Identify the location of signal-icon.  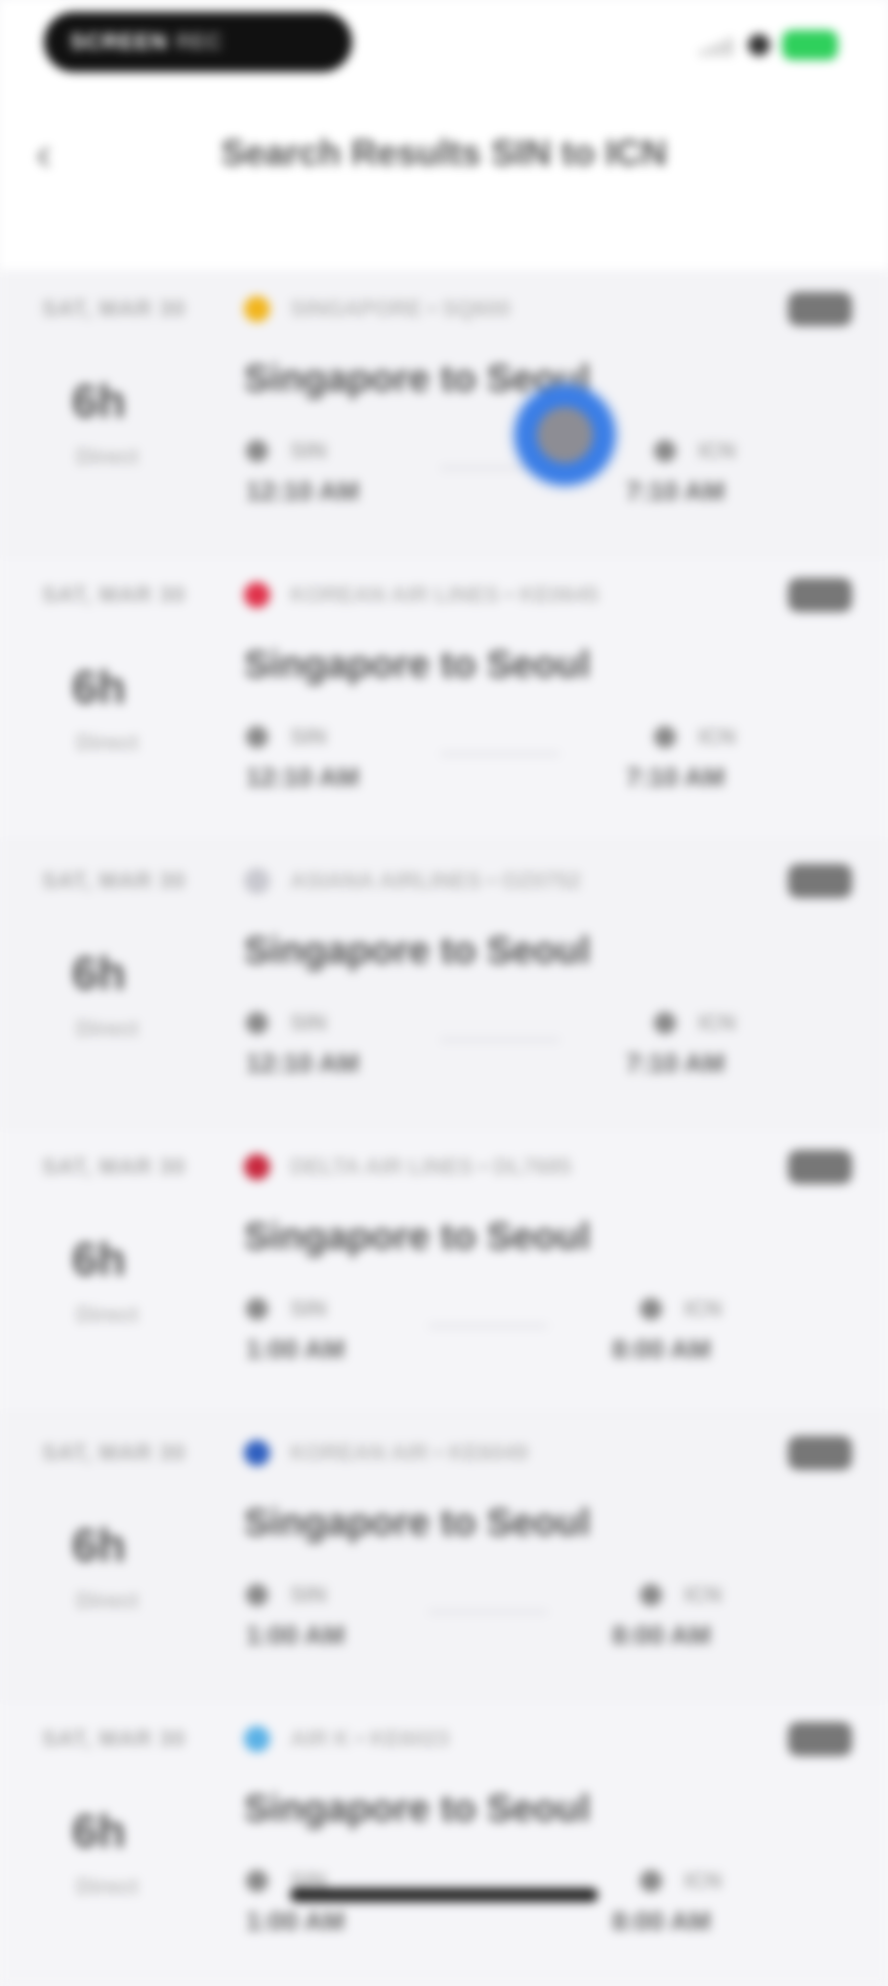
(718, 45).